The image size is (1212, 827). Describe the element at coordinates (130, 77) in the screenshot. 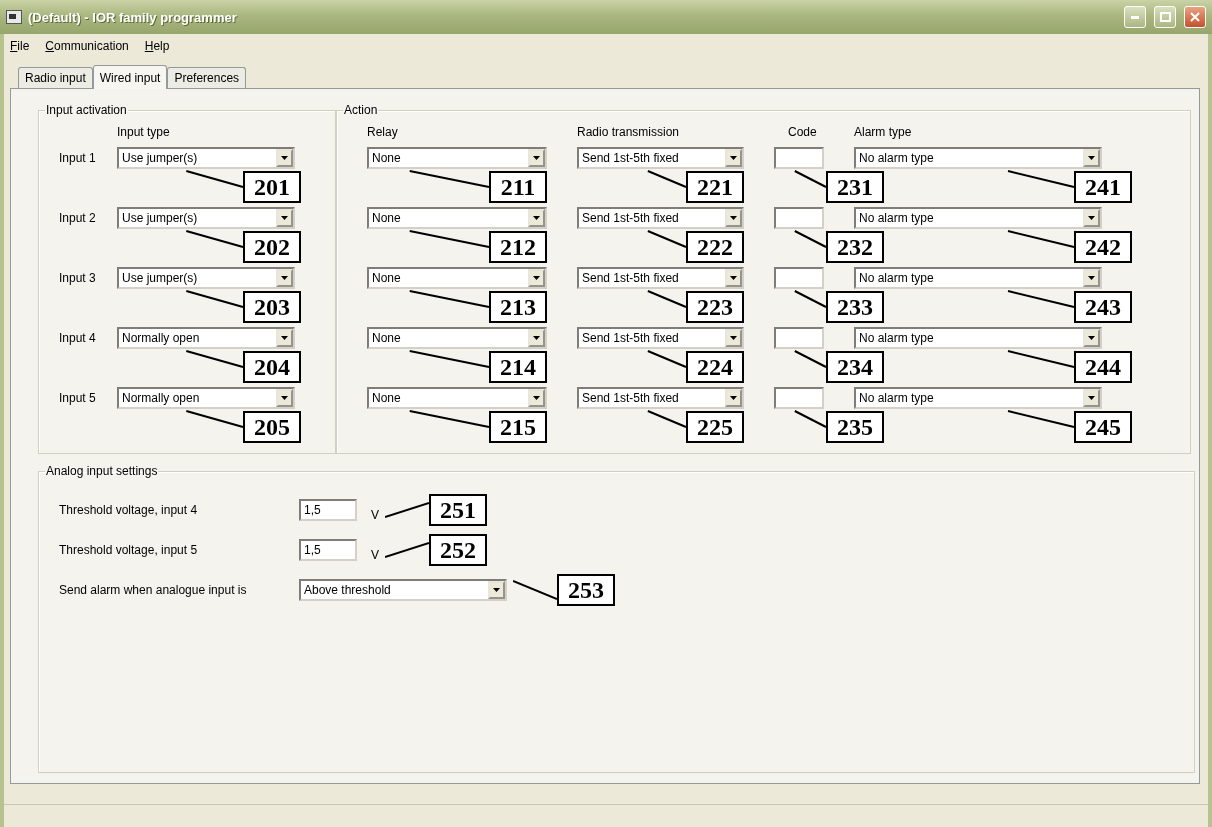

I see `tab: Wired input` at that location.